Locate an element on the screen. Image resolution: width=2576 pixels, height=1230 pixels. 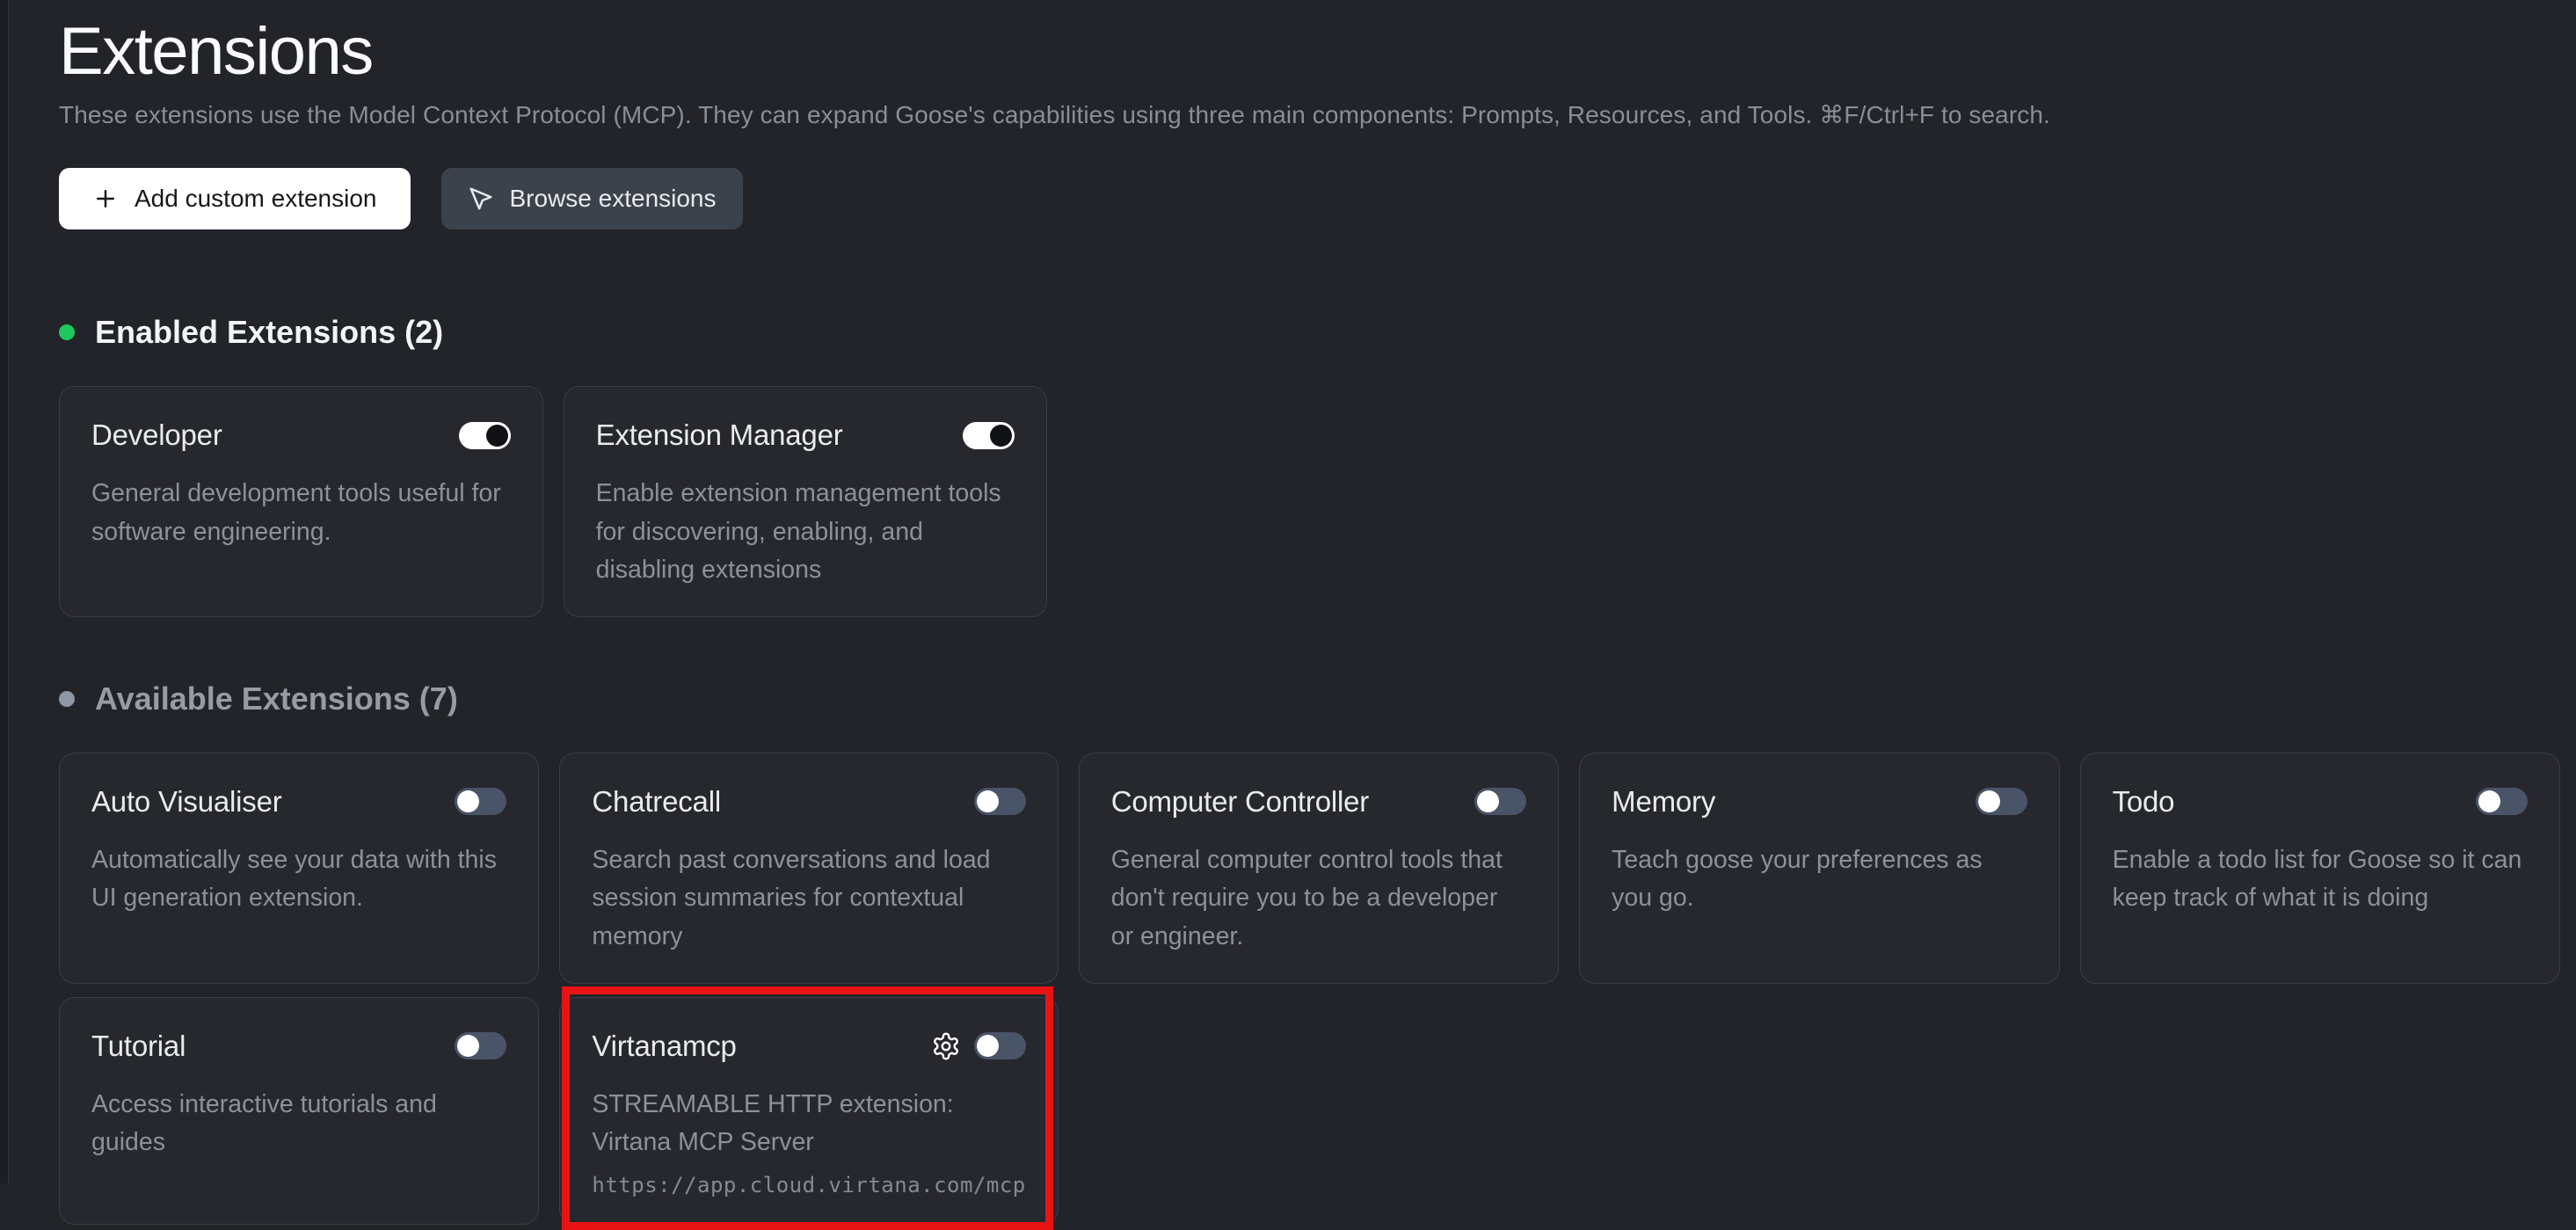
extension-card-virtanamcp: Virtanamcp STREAMABLE HTTP extension is located at coordinates (809, 1108).